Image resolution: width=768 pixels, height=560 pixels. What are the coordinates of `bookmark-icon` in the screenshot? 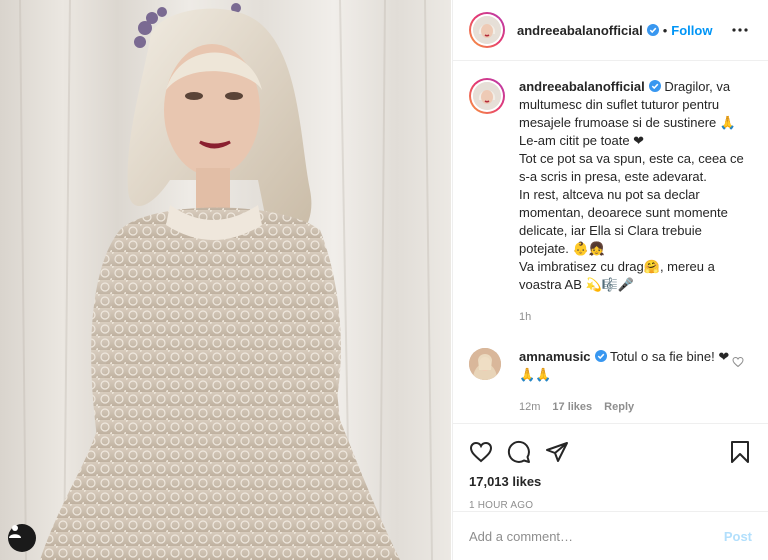 It's located at (740, 452).